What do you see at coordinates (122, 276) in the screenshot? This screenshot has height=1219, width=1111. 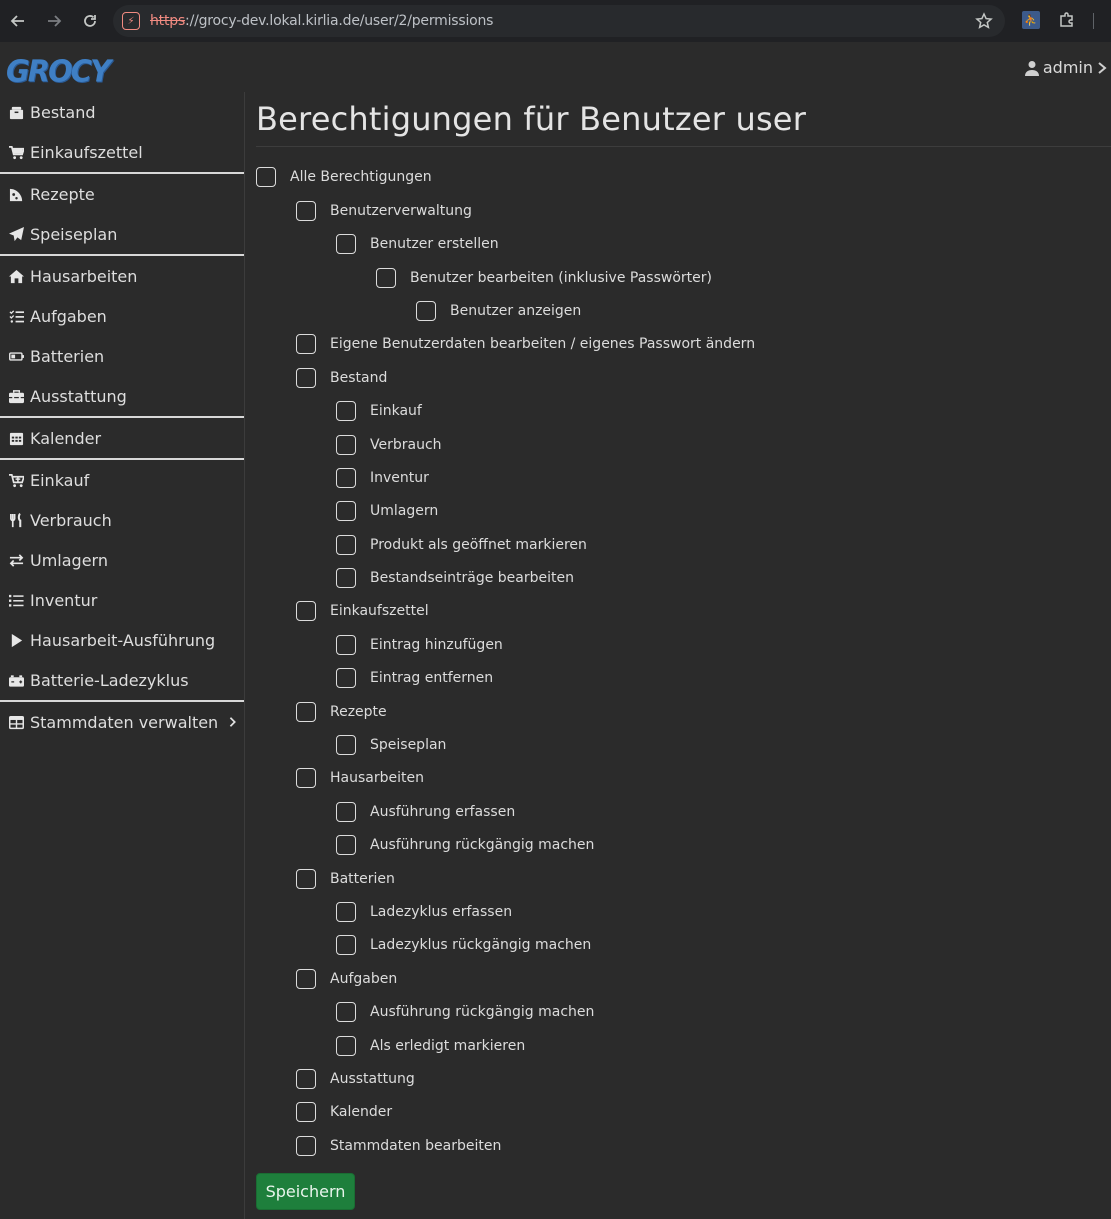 I see `sidebar-item-hausarbeiten: Hausarbeiten` at bounding box center [122, 276].